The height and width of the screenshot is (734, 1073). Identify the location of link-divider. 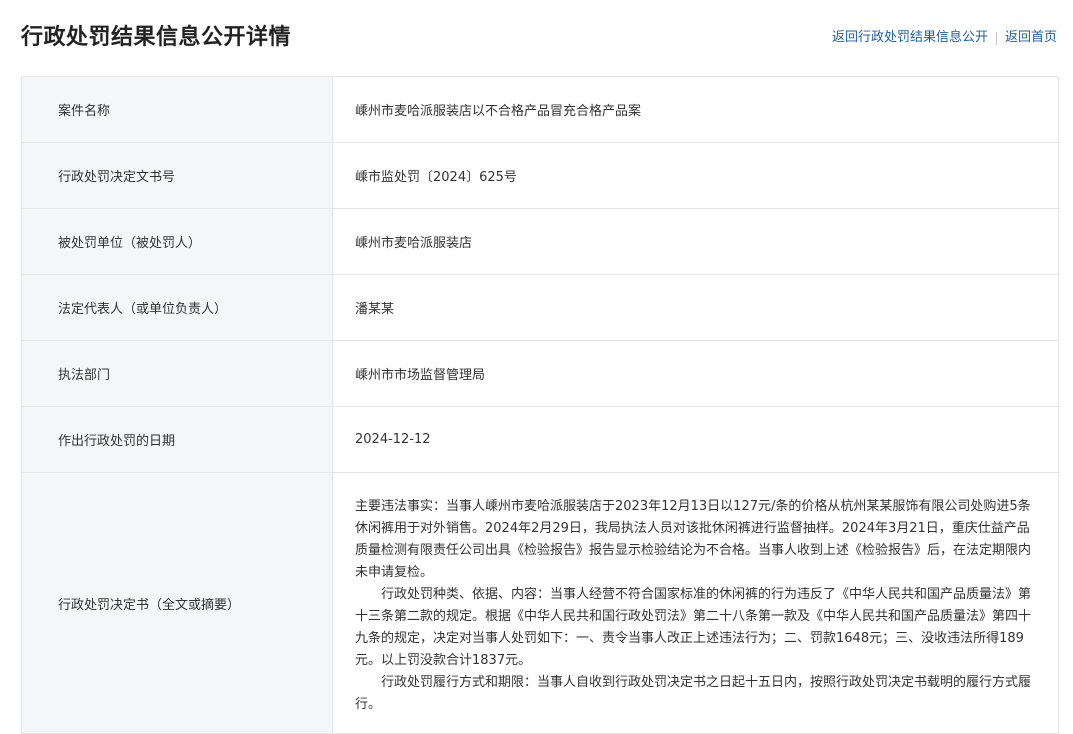
(996, 38).